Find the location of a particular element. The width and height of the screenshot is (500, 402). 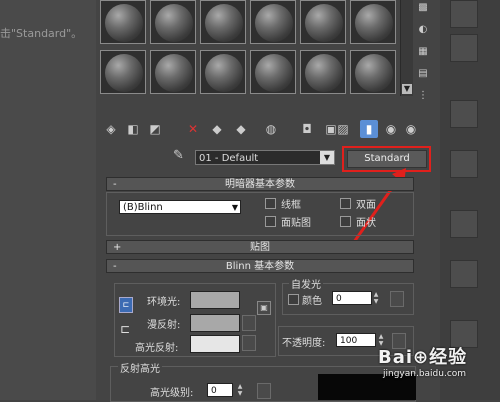

opacity-label: 不透明度: is located at coordinates (304, 343).